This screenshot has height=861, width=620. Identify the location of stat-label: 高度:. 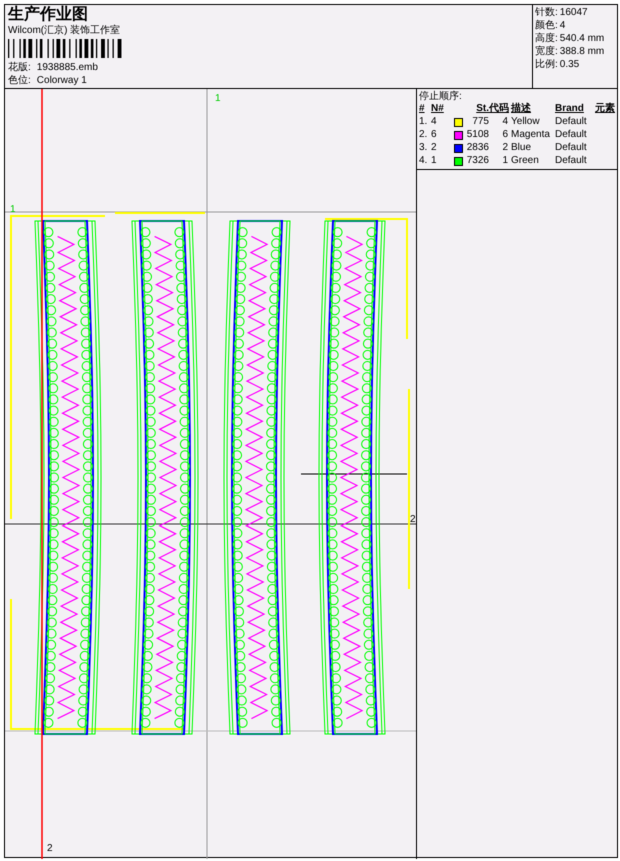
(546, 38).